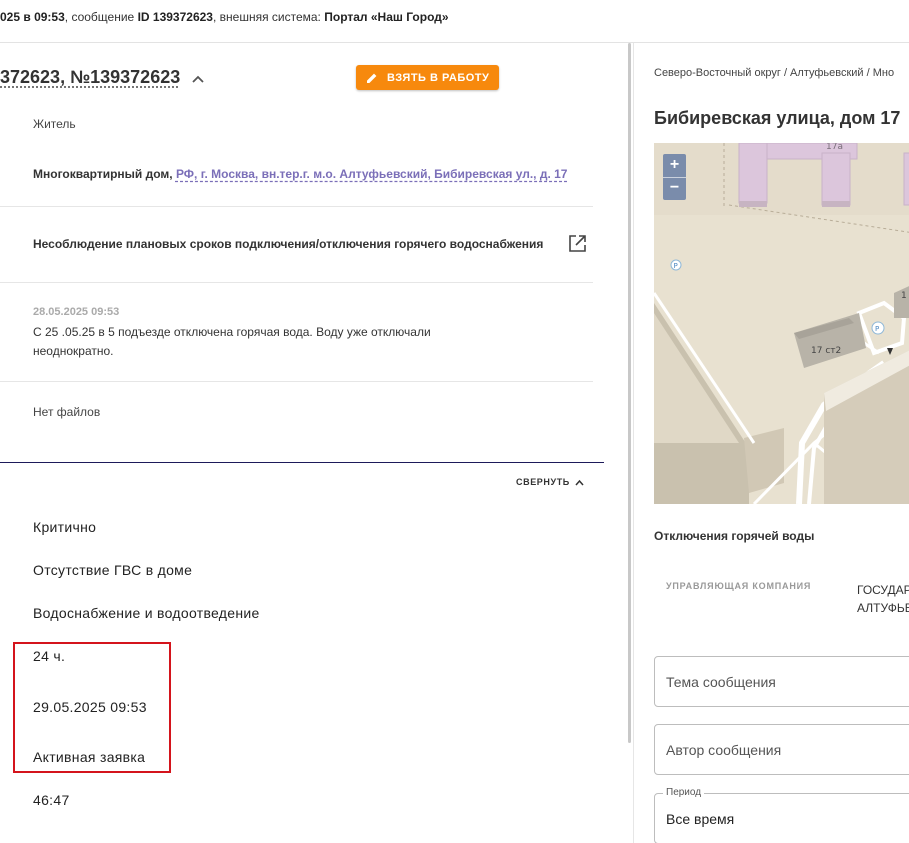  Describe the element at coordinates (781, 815) in the screenshot. I see `period-select: Период Все время` at that location.